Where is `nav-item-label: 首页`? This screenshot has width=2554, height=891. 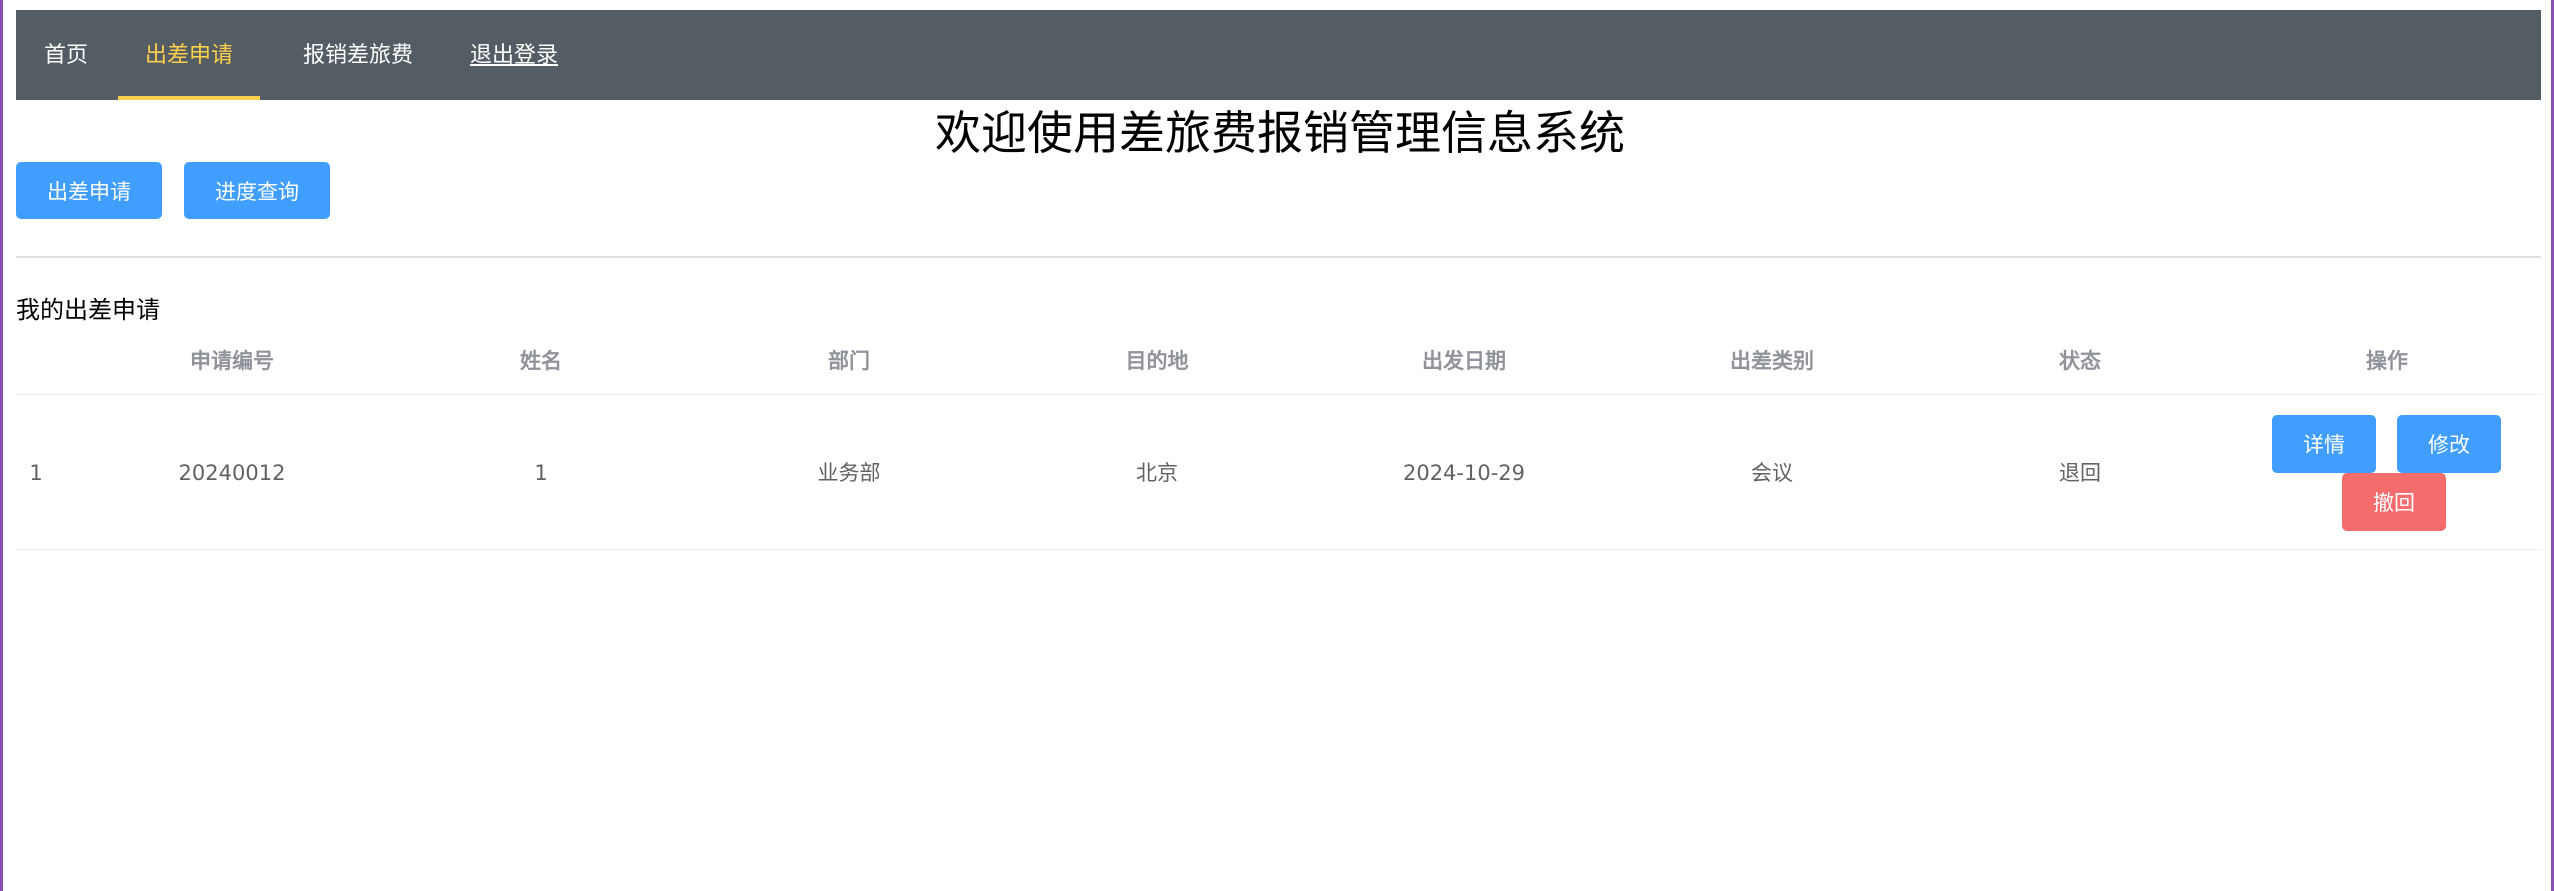 nav-item-label: 首页 is located at coordinates (65, 55).